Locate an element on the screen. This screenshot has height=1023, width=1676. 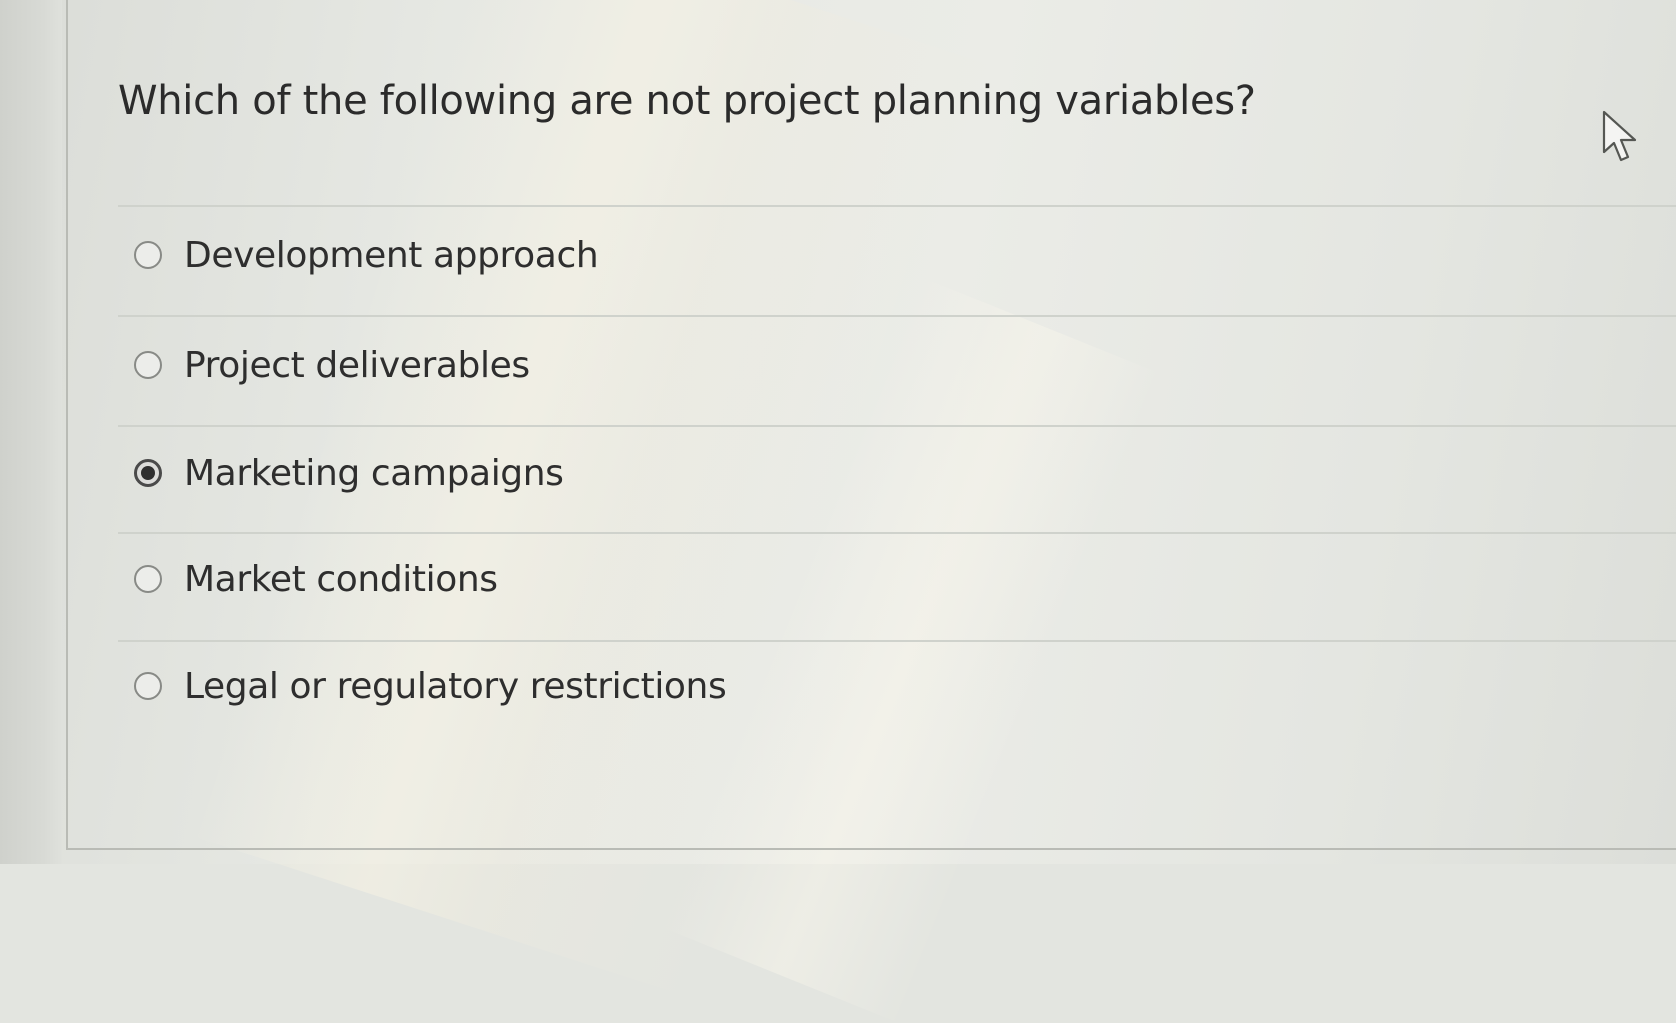
option-project-deliverables: Project deliverables is located at coordinates (332, 365).